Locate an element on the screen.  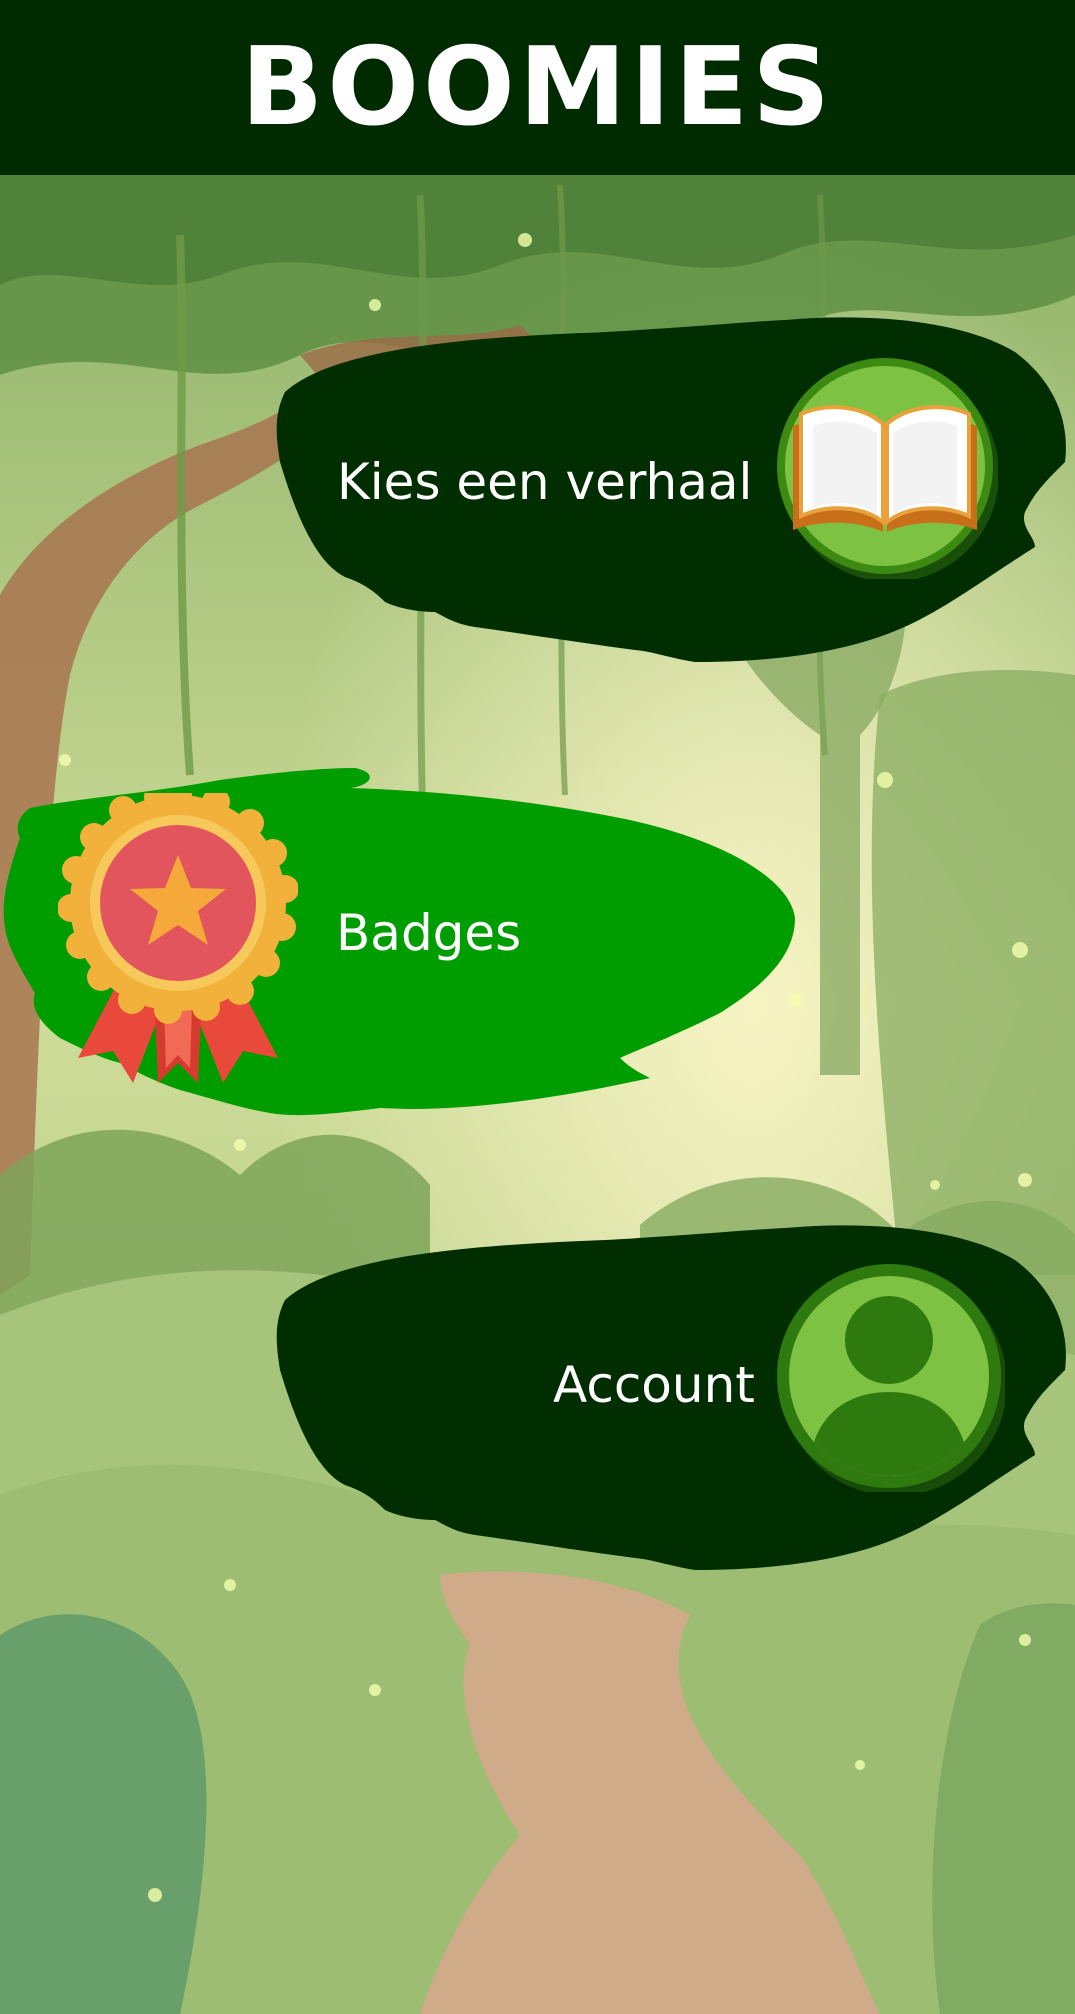
menu-button-badges: Badges is located at coordinates (400, 943).